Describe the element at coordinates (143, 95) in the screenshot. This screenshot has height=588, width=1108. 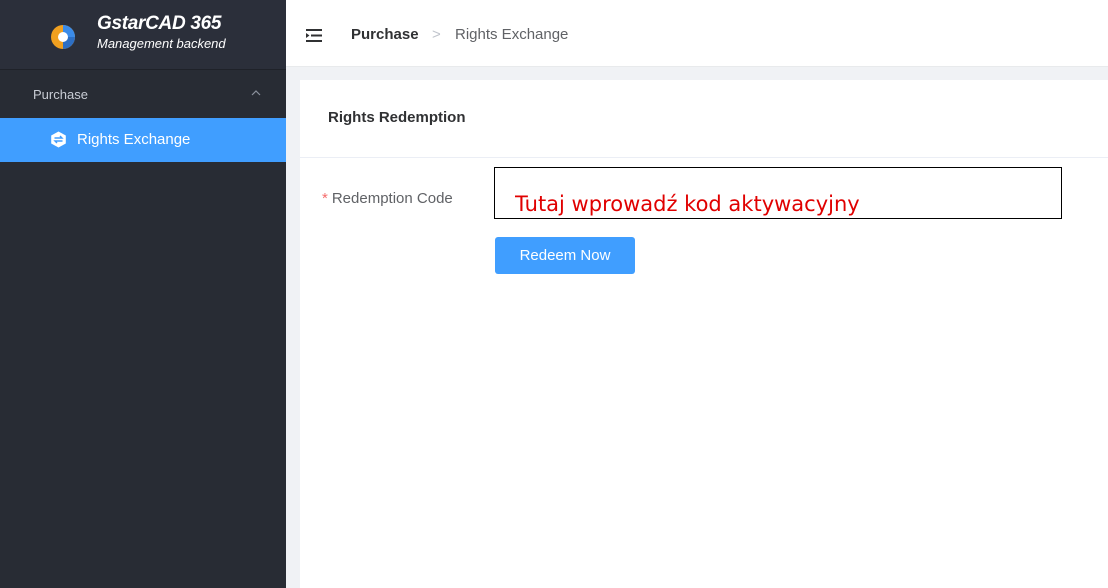
I see `sidebar-group-purchase: Purchase` at that location.